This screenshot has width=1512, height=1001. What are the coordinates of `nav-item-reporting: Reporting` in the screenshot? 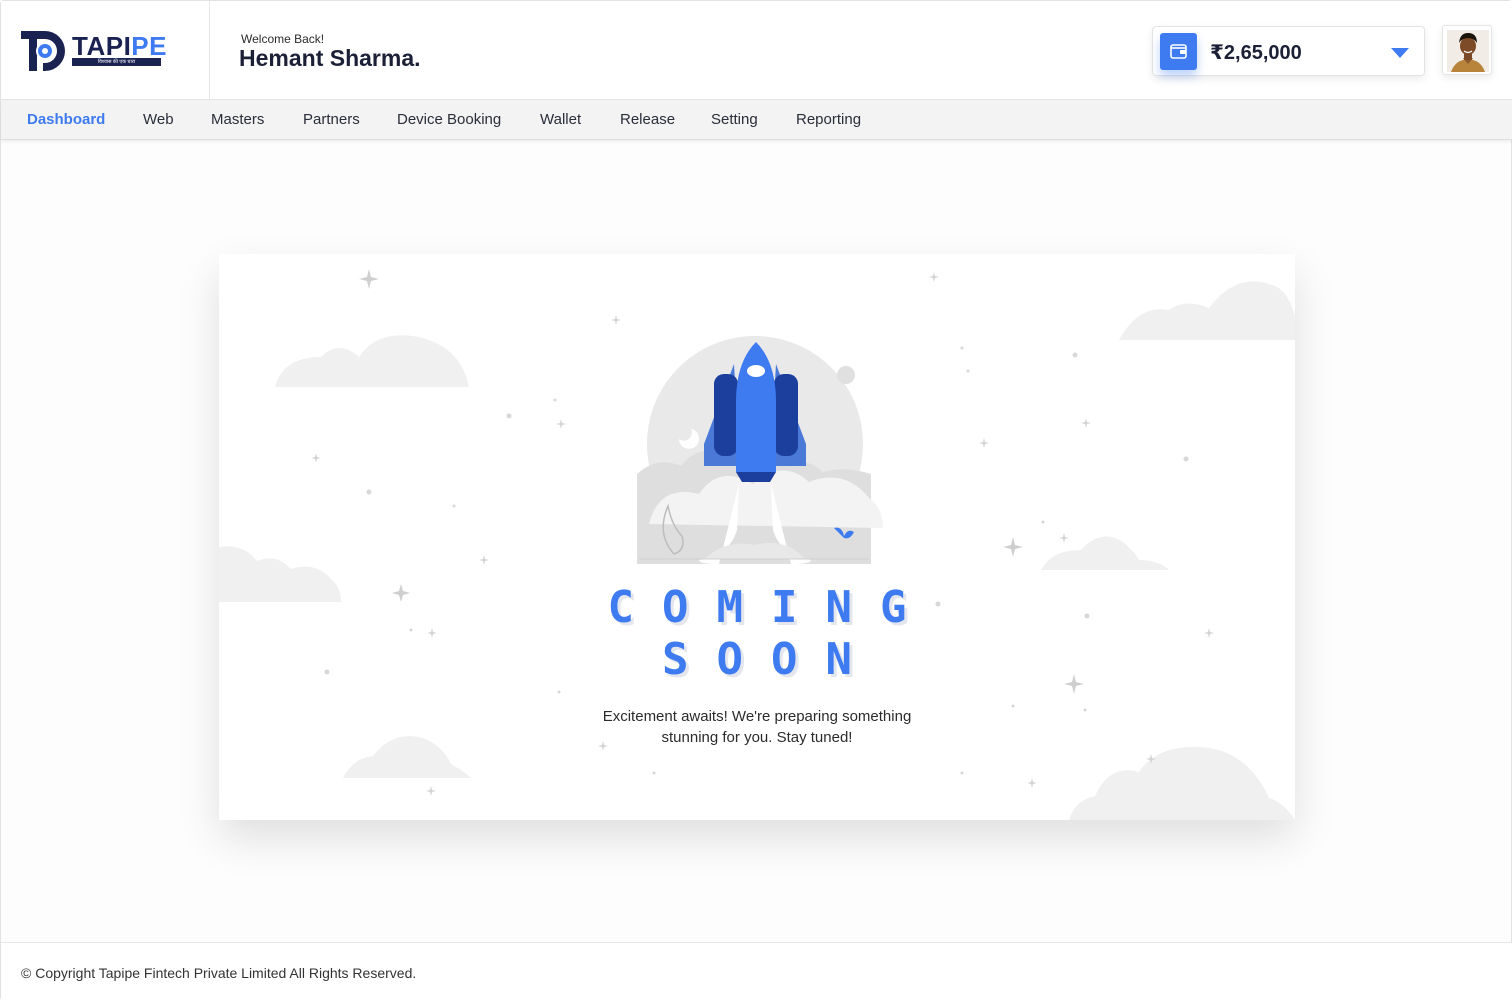 It's located at (828, 119).